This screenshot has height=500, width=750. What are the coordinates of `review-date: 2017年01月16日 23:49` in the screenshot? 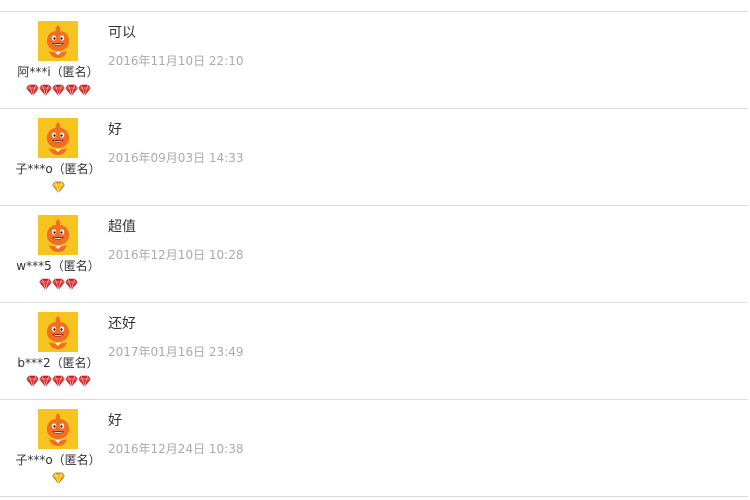 It's located at (176, 352).